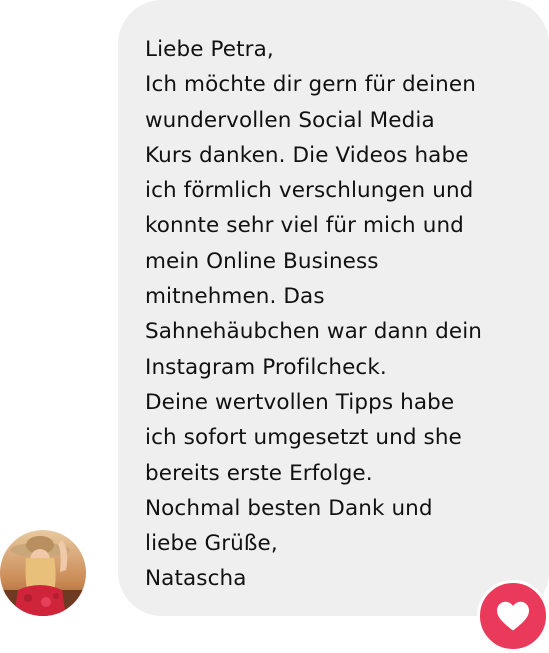  What do you see at coordinates (209, 49) in the screenshot?
I see `message-line: Liebe Petra,` at bounding box center [209, 49].